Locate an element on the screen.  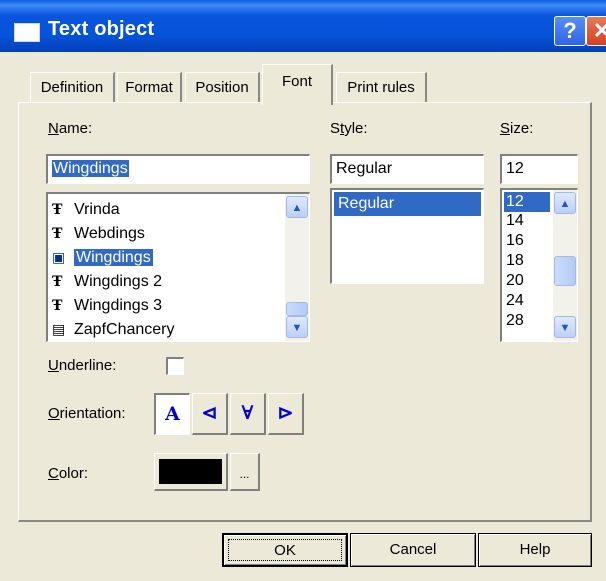
close-button: ✕ is located at coordinates (596, 31).